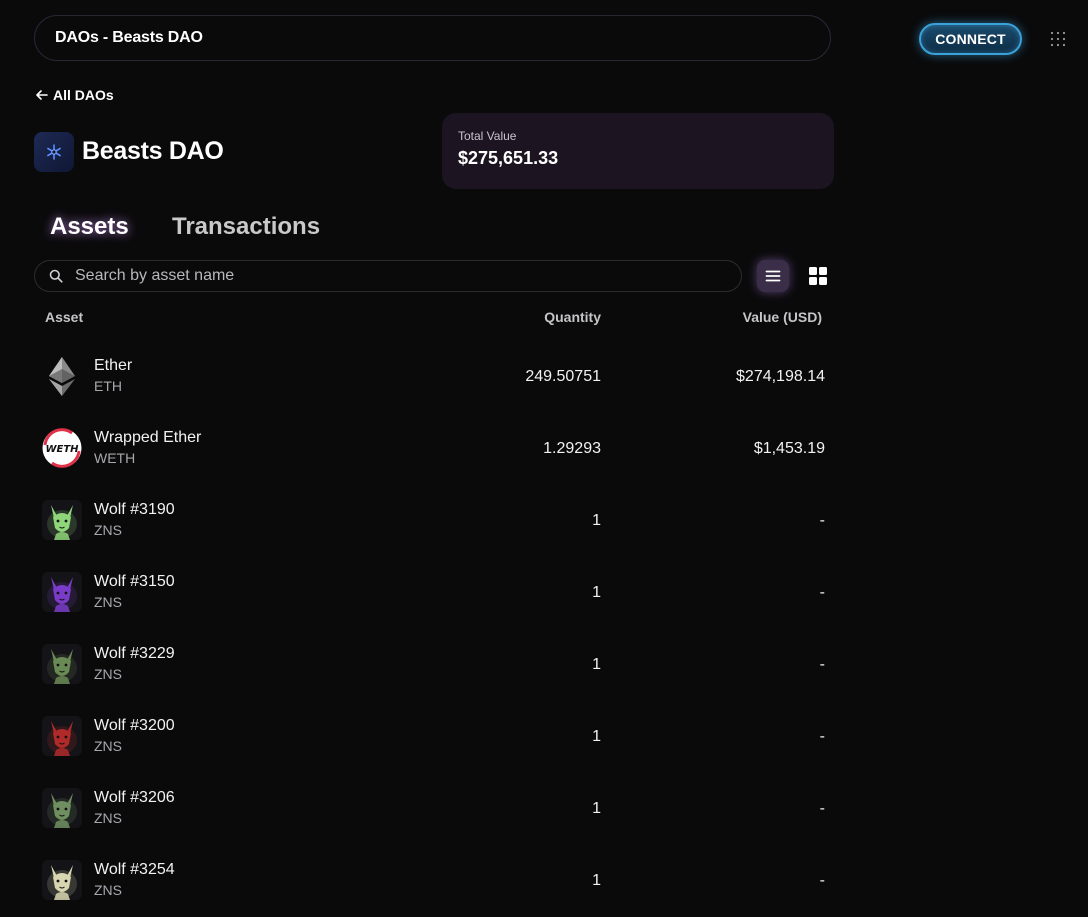  I want to click on arrow-left-icon, so click(42, 95).